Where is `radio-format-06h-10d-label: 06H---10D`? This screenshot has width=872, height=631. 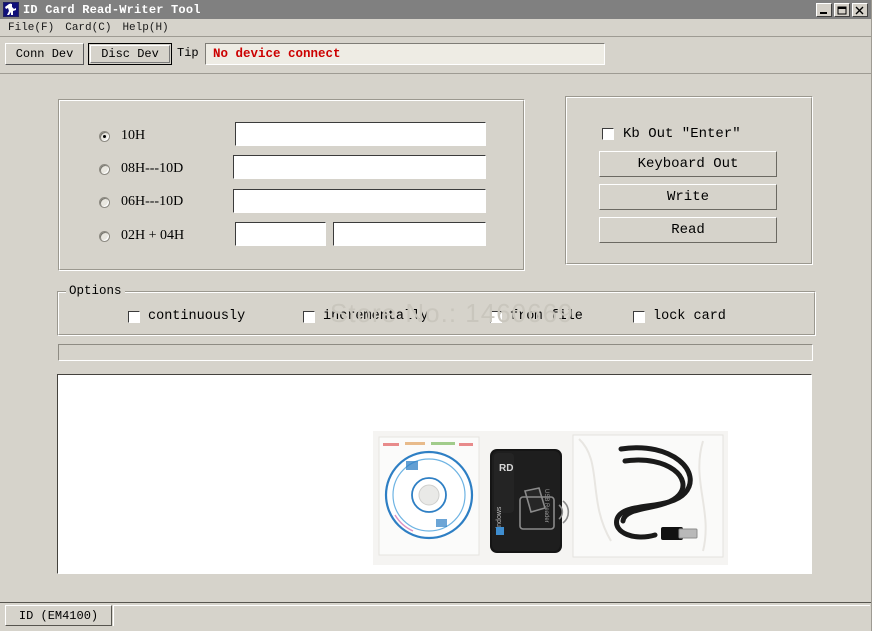
radio-format-06h-10d-label: 06H---10D is located at coordinates (152, 201).